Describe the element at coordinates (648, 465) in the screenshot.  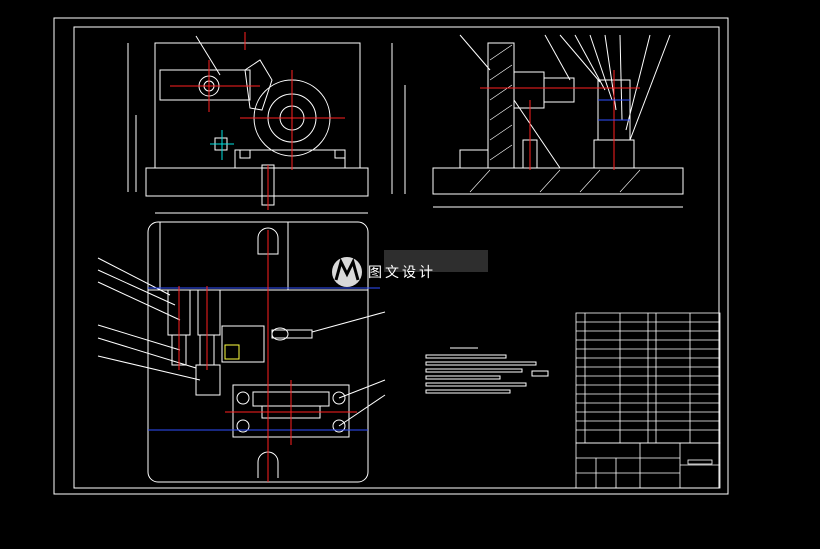
I see `title-block` at that location.